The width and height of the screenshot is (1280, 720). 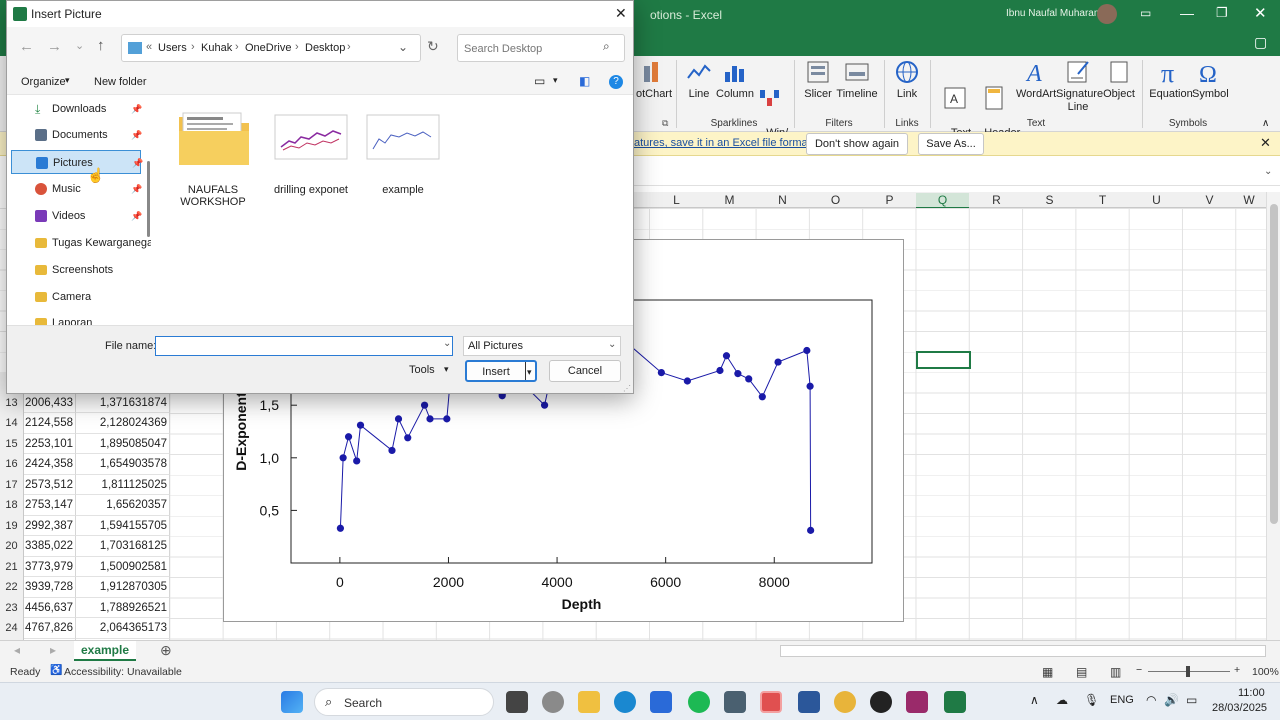 What do you see at coordinates (1265, 143) in the screenshot?
I see `close-message-icon: ✕` at bounding box center [1265, 143].